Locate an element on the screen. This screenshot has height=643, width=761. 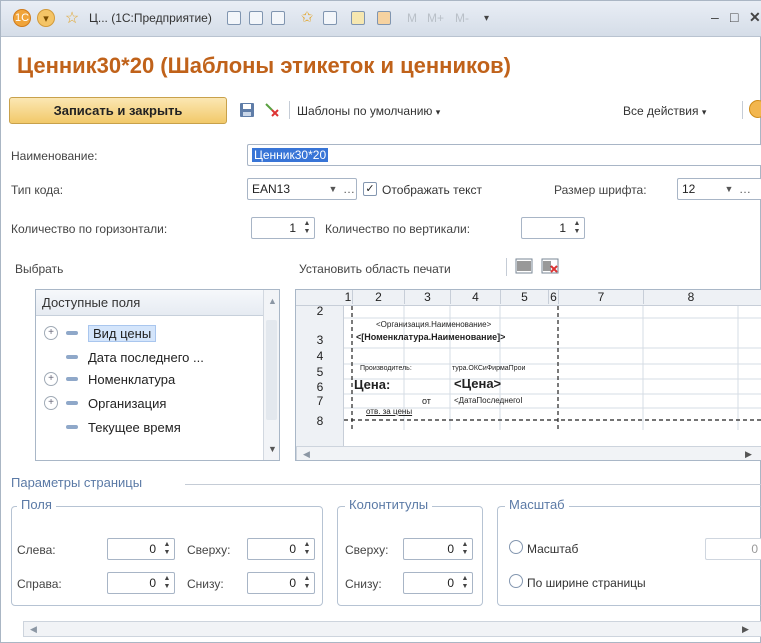
header-top-label: Сверху: is located at coordinates (367, 550).